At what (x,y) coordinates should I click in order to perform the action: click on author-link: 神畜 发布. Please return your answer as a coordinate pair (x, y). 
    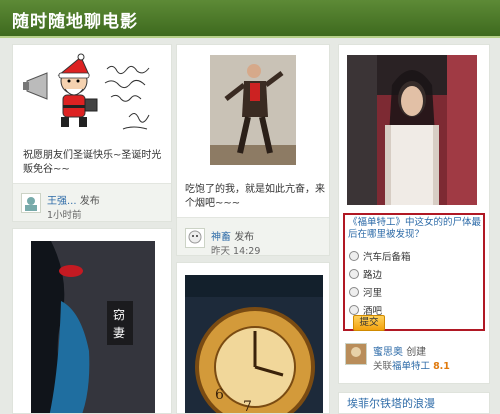
    Looking at the image, I should click on (232, 235).